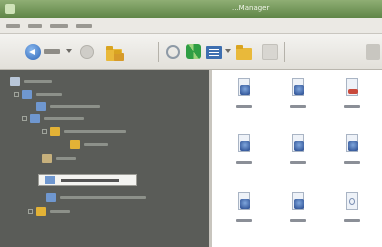  What do you see at coordinates (52, 51) in the screenshot?
I see `back-button-label` at bounding box center [52, 51].